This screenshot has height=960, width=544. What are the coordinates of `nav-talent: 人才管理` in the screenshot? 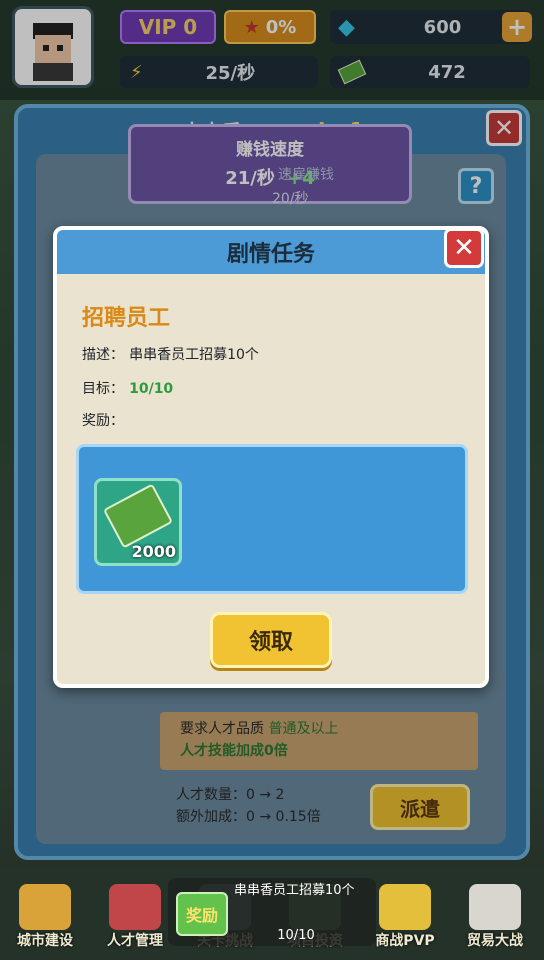 It's located at (135, 920).